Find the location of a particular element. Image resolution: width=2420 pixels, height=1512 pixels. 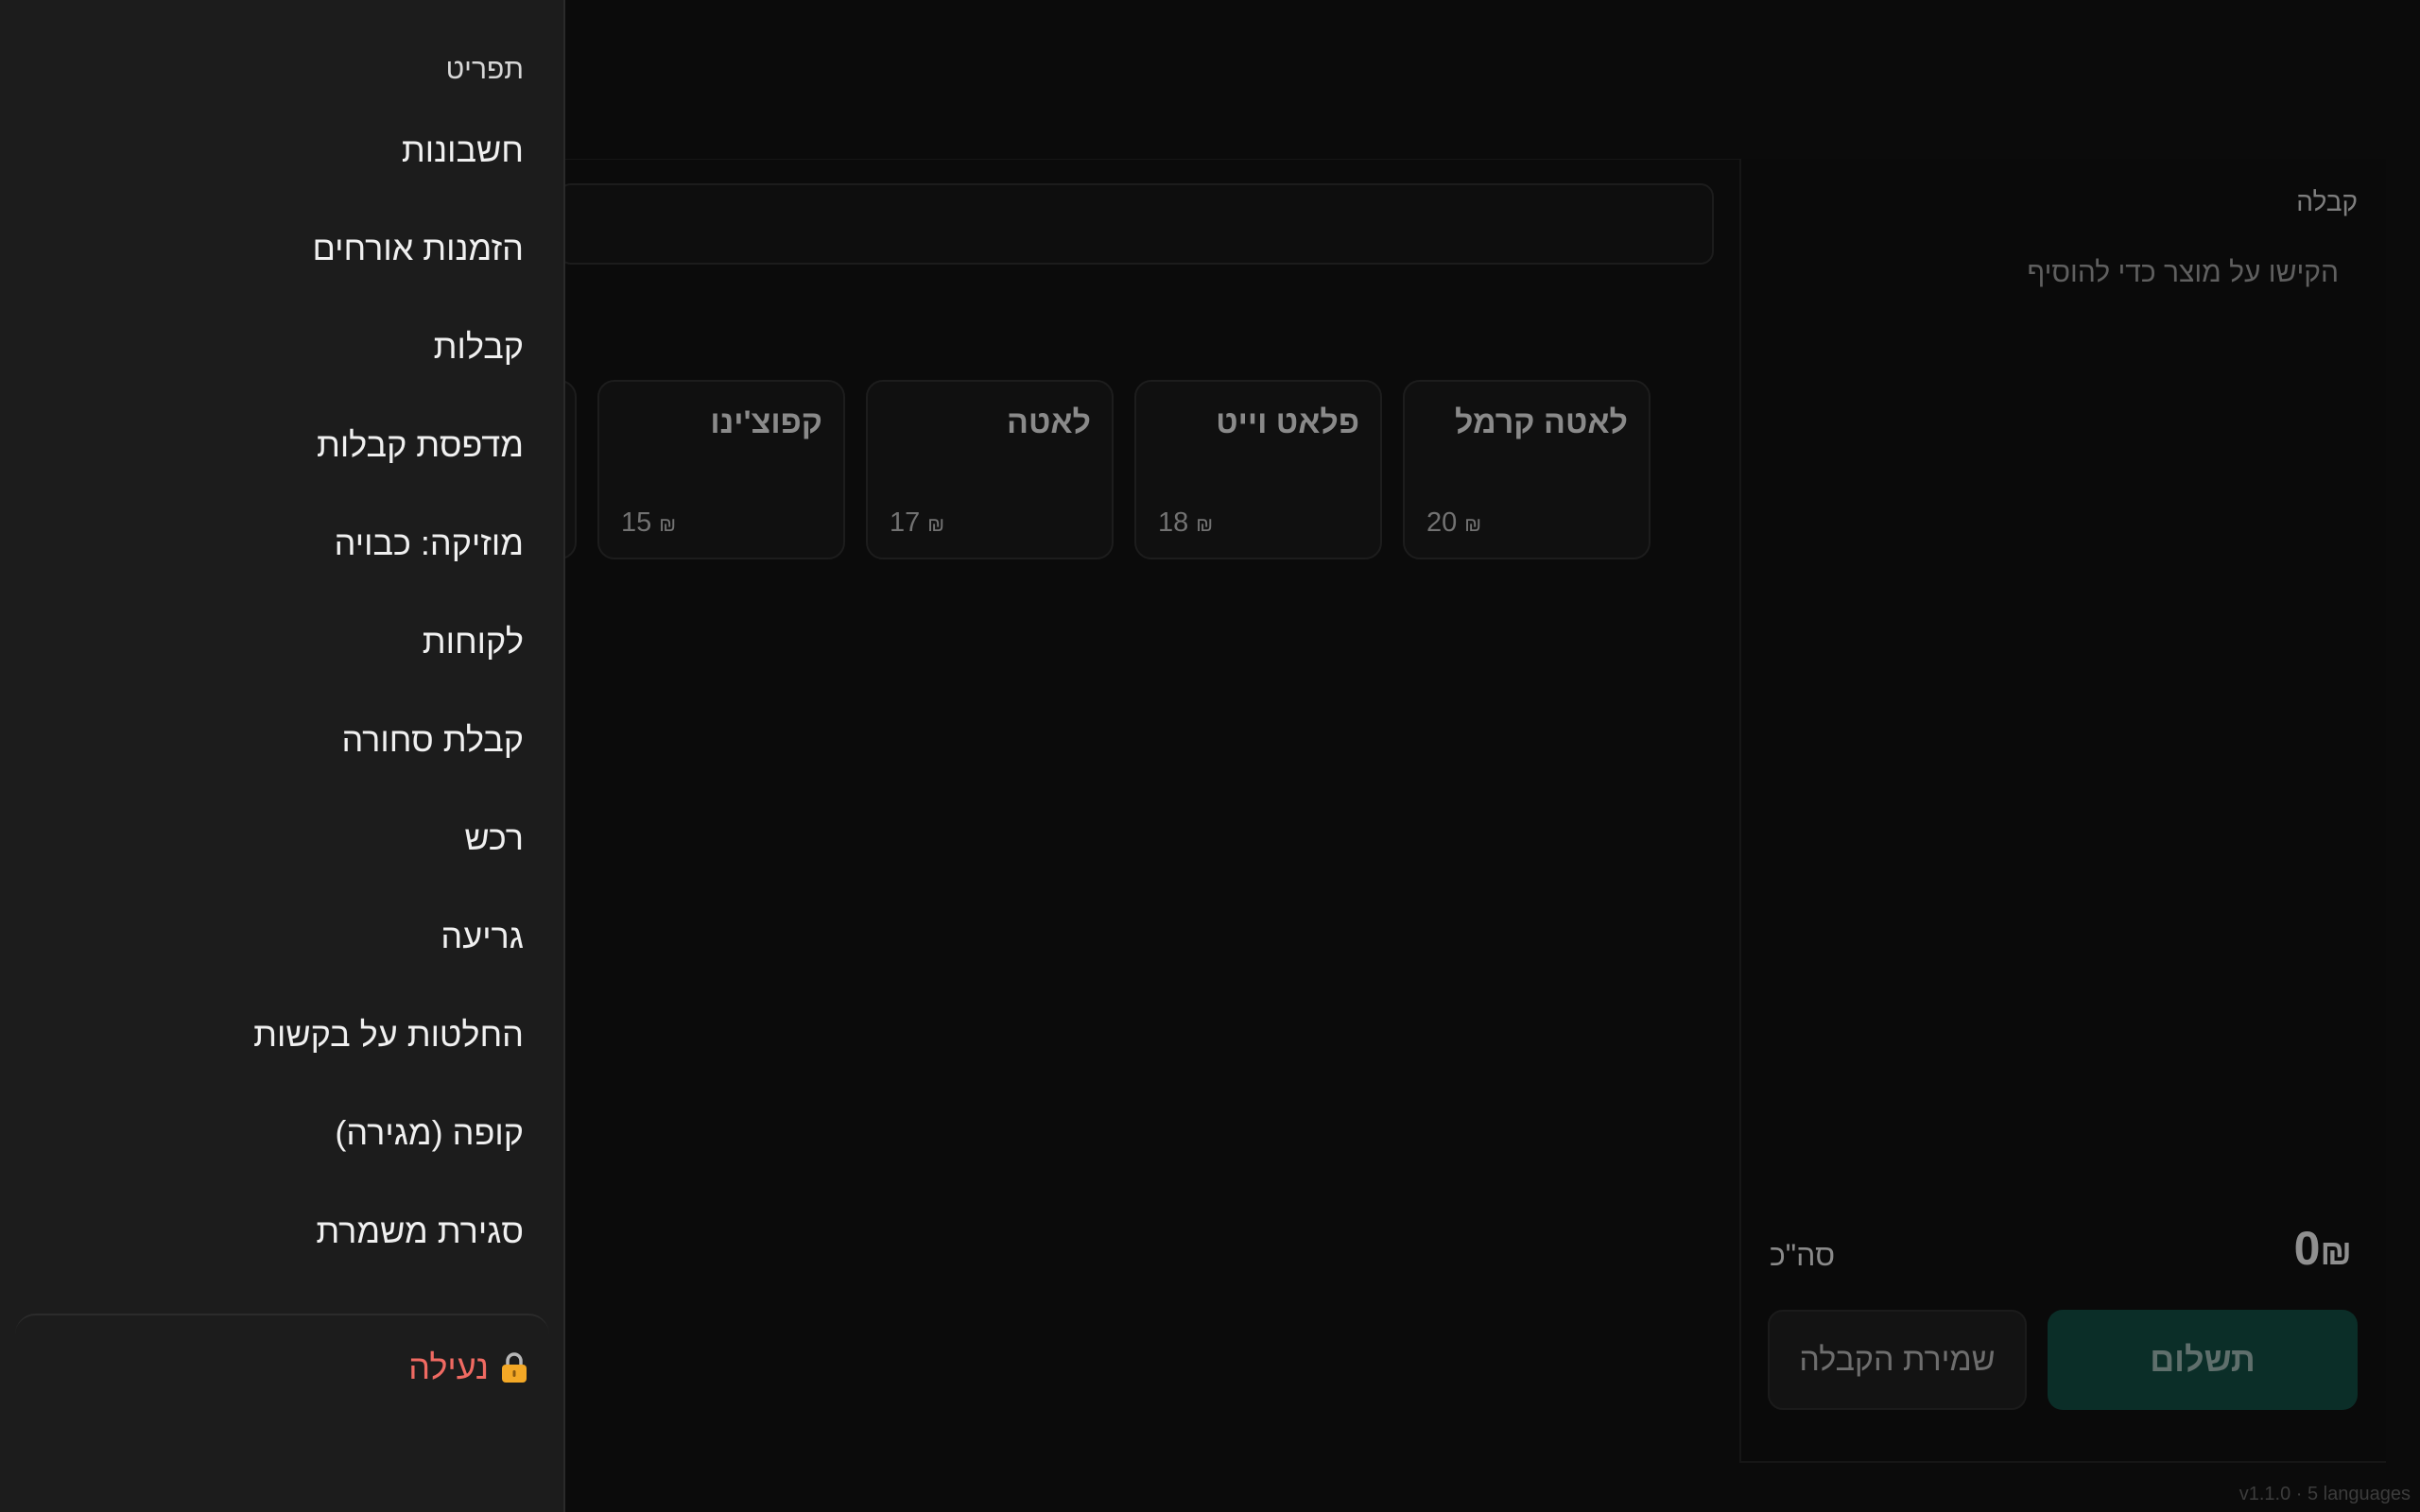

menu-item-accounts: חשבונות is located at coordinates (463, 150).